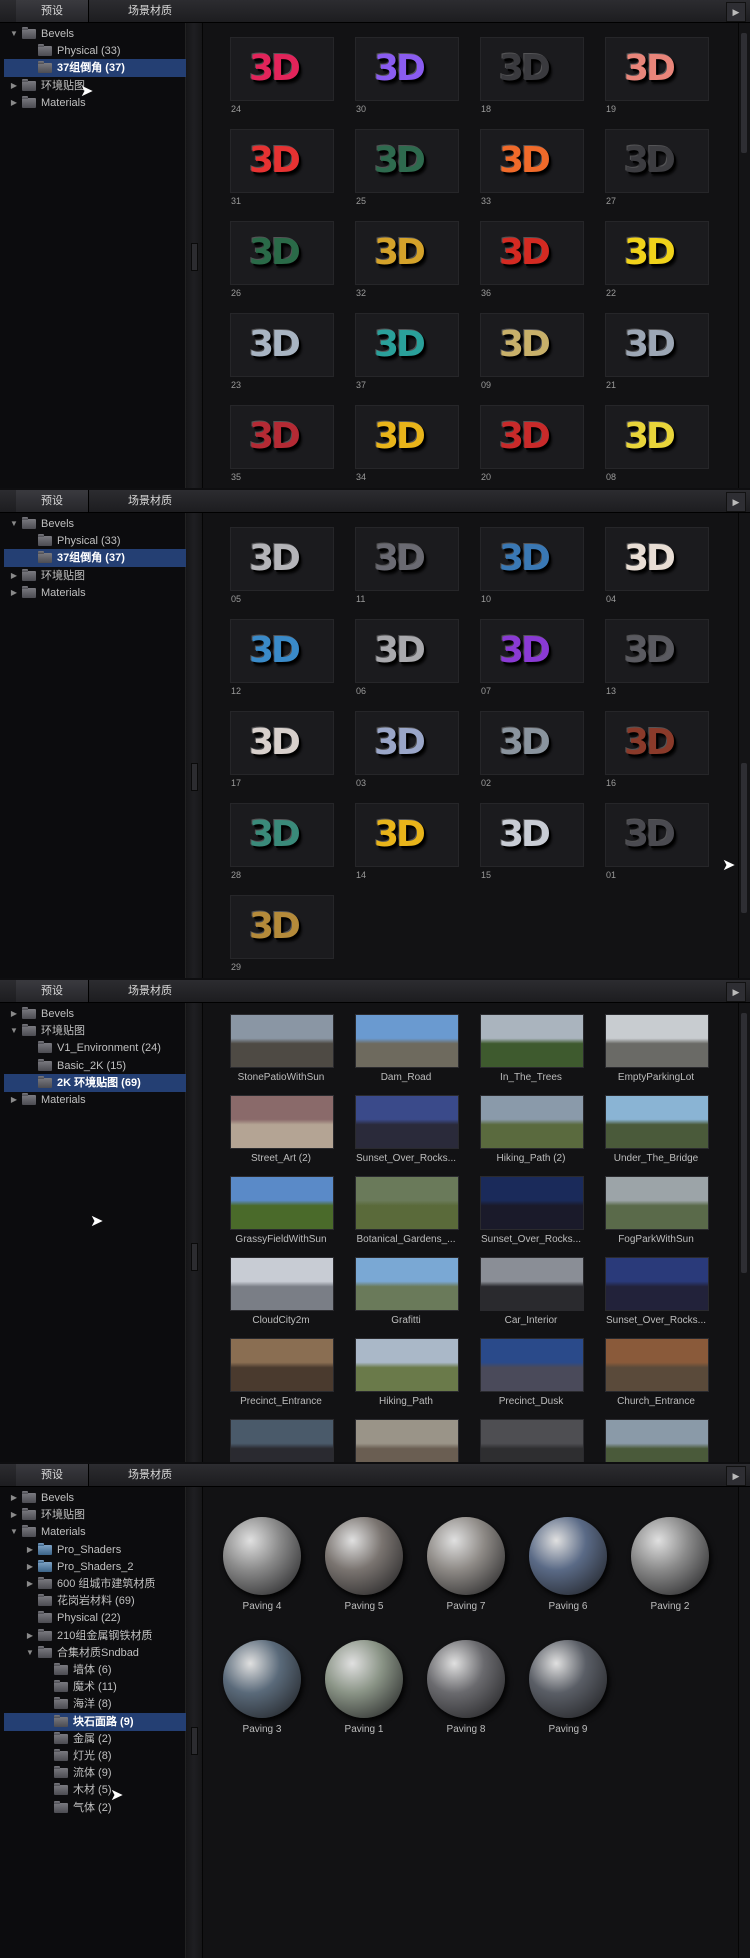 The width and height of the screenshot is (750, 1958). What do you see at coordinates (282, 443) in the screenshot?
I see `preset-thumbnail: 3D 35` at bounding box center [282, 443].